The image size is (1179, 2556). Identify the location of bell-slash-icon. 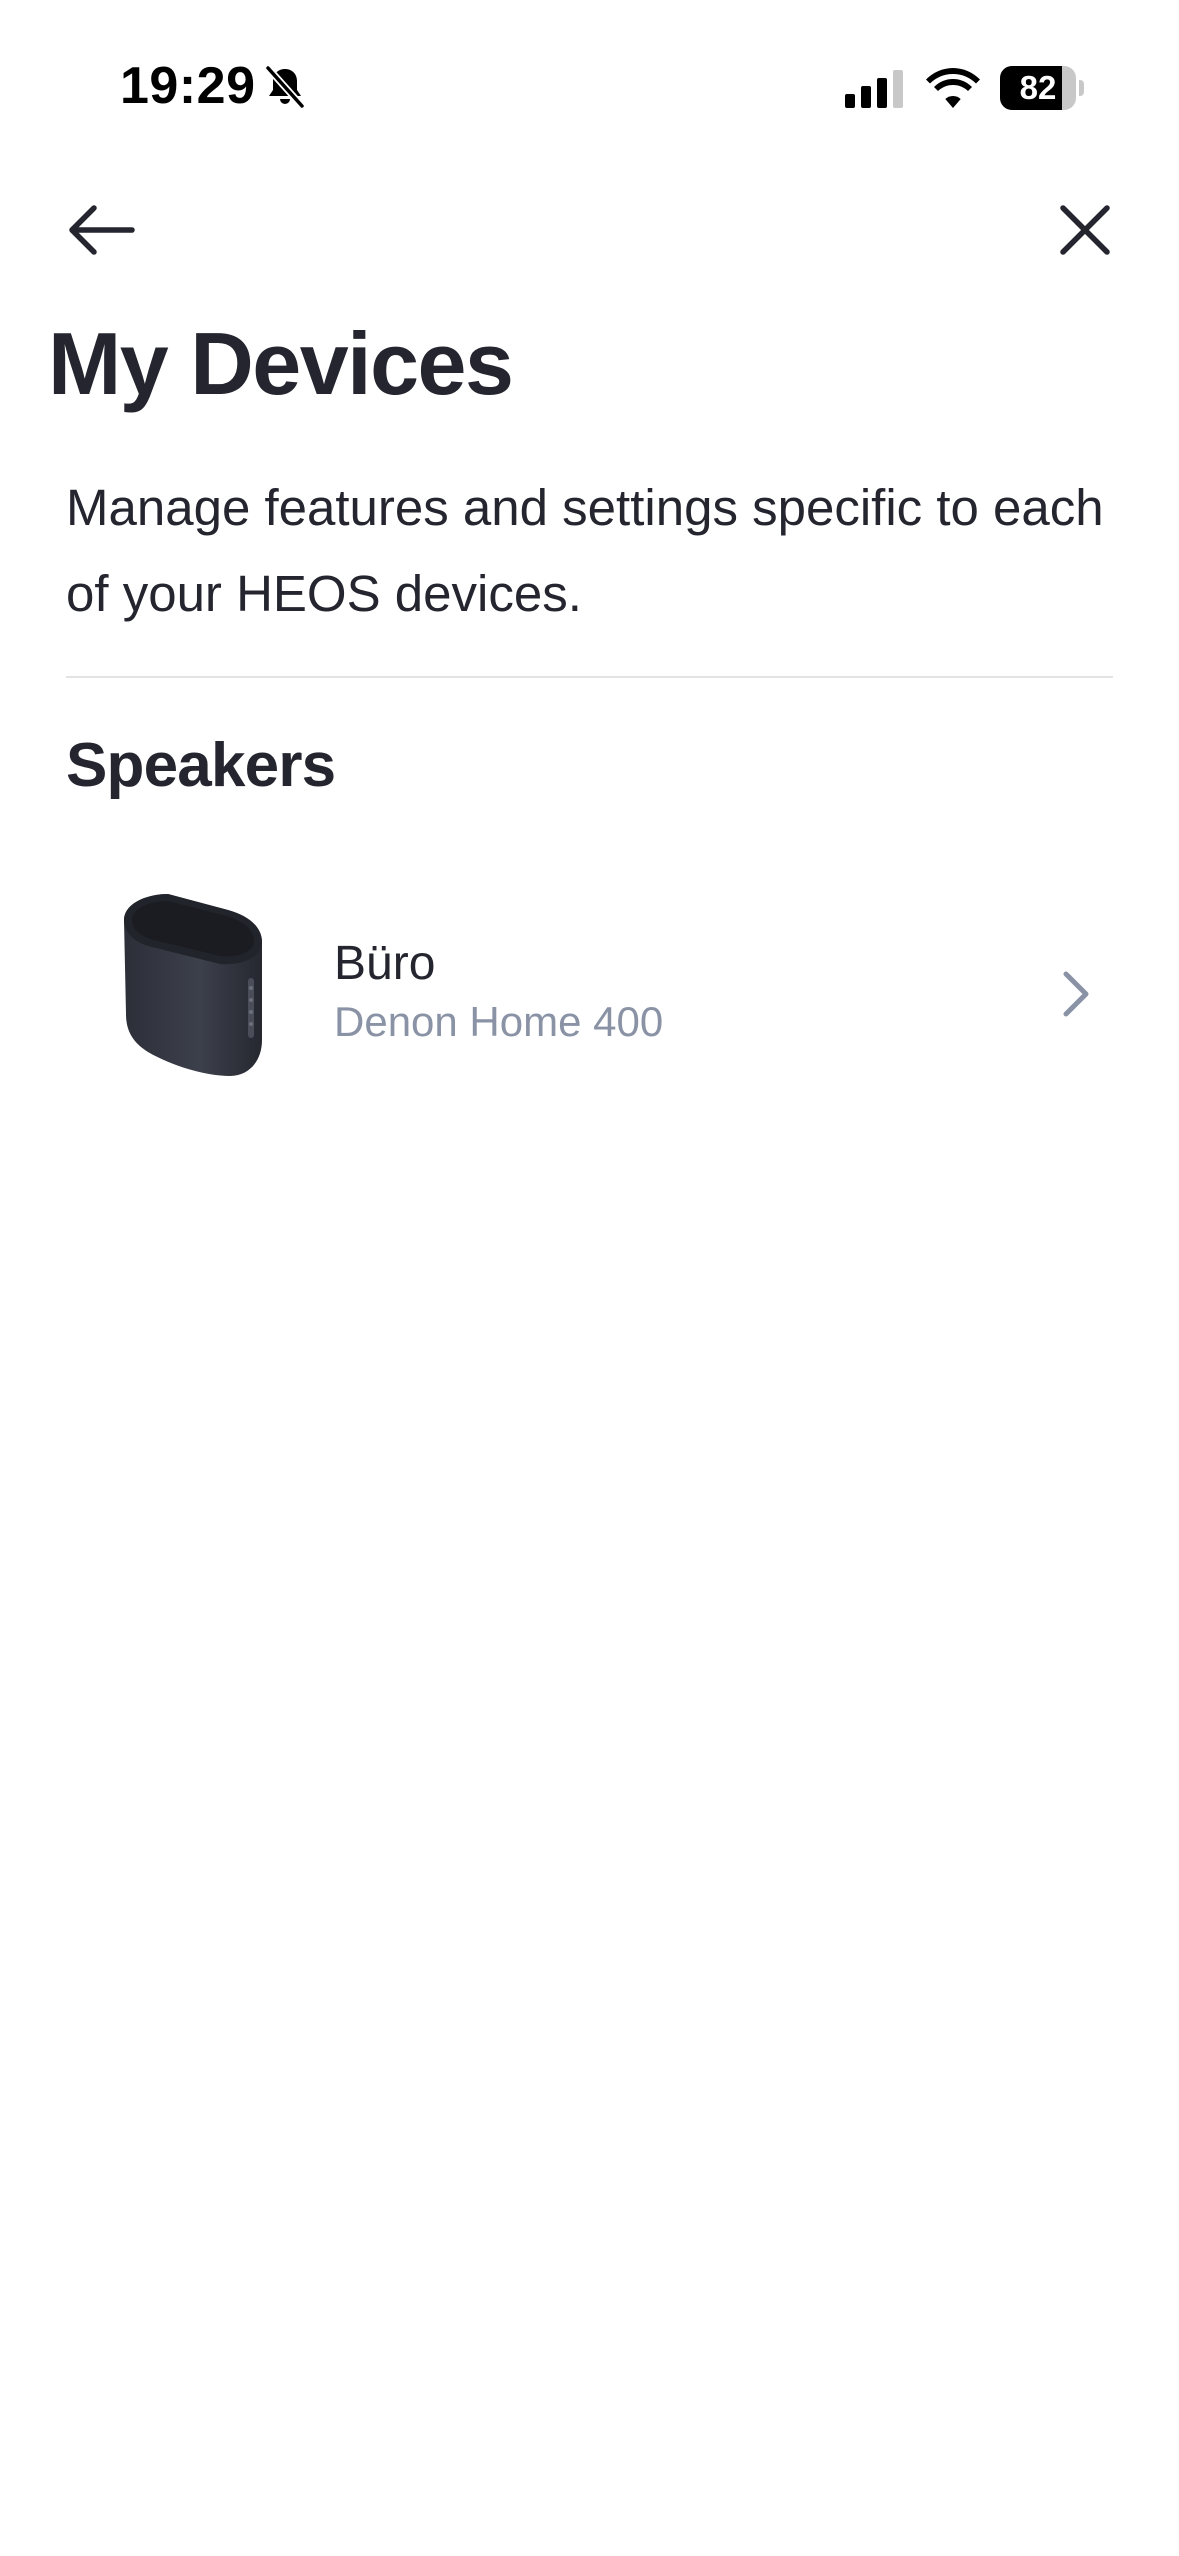
(285, 87).